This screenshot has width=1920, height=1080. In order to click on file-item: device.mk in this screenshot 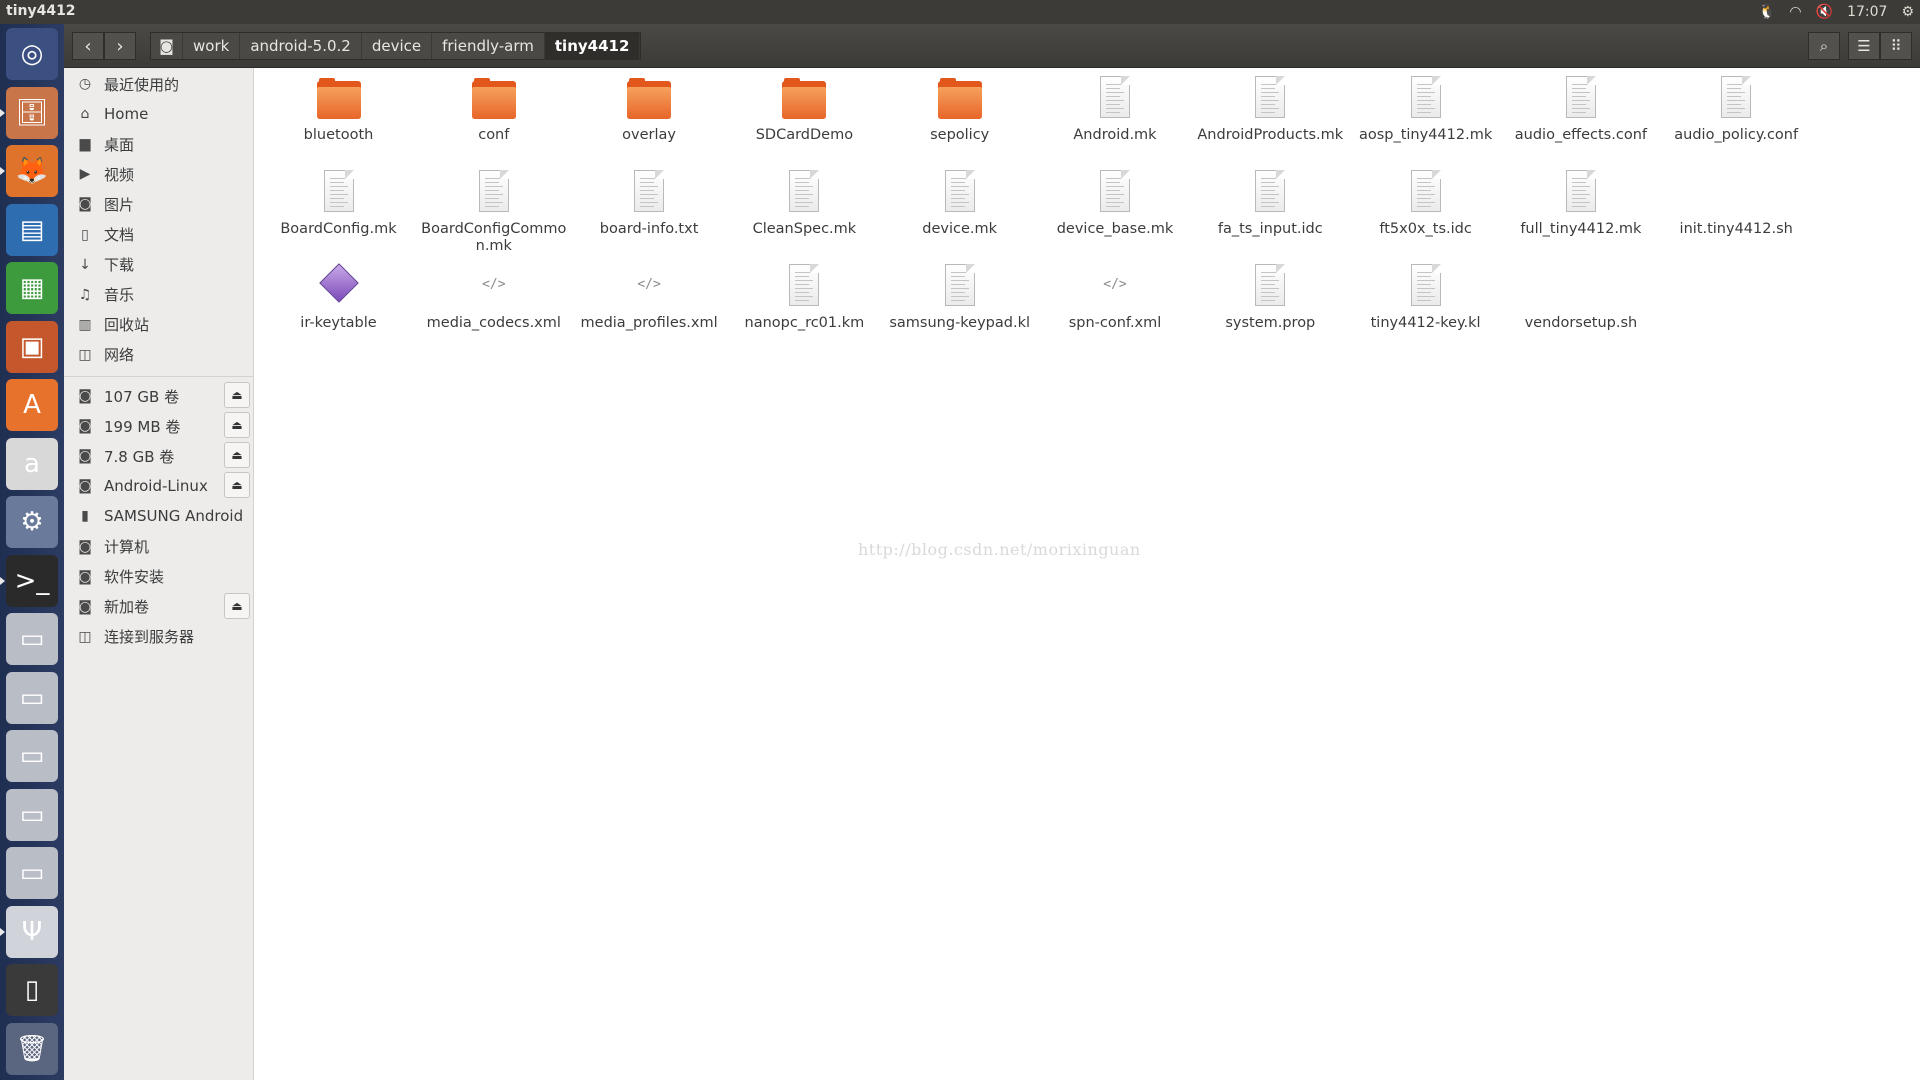, I will do `click(959, 203)`.